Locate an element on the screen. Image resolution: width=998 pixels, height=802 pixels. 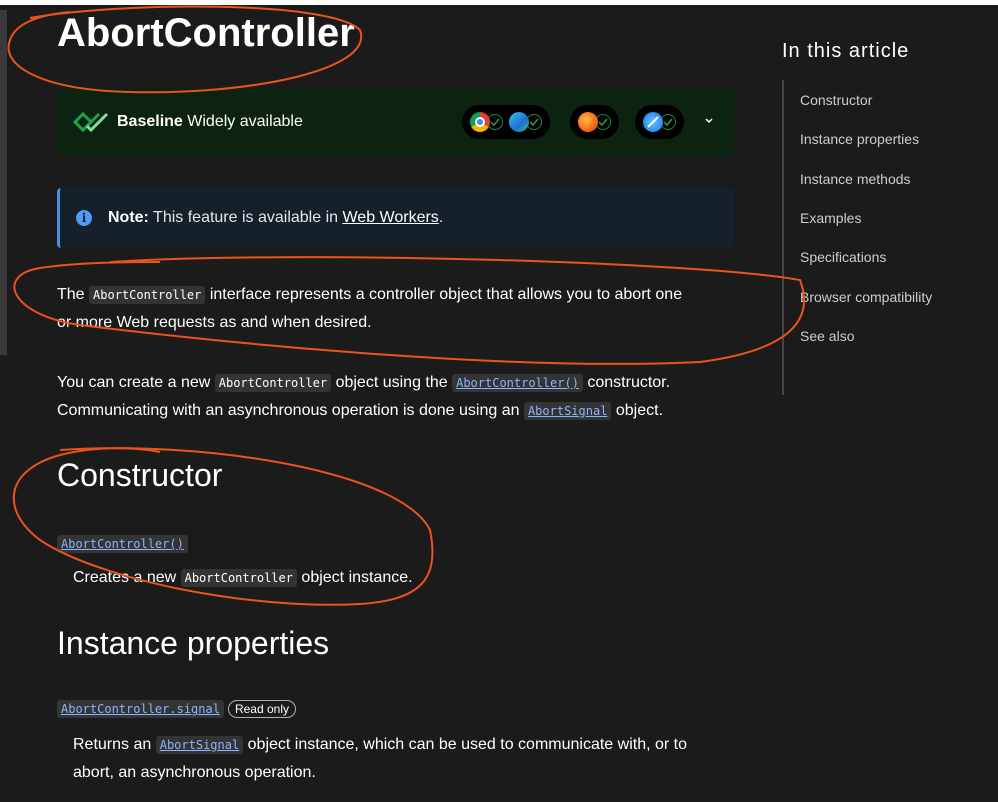
text: You can create a new is located at coordinates (136, 382).